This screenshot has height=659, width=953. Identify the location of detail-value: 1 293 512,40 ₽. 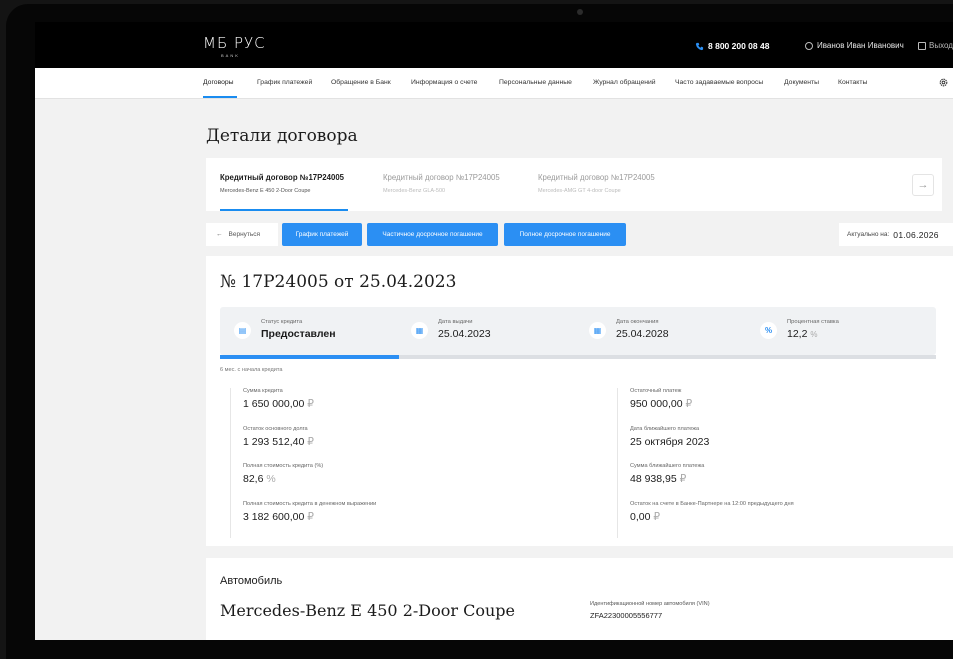
(309, 442).